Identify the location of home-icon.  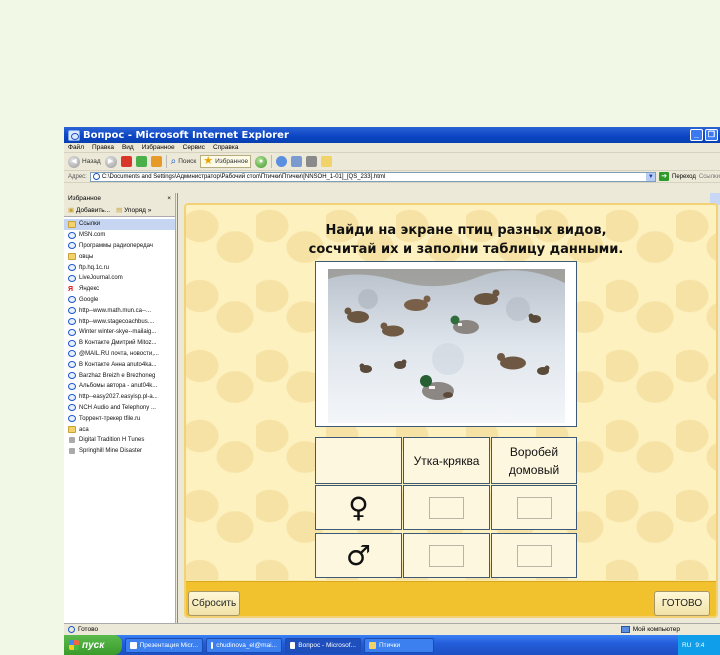
(156, 161).